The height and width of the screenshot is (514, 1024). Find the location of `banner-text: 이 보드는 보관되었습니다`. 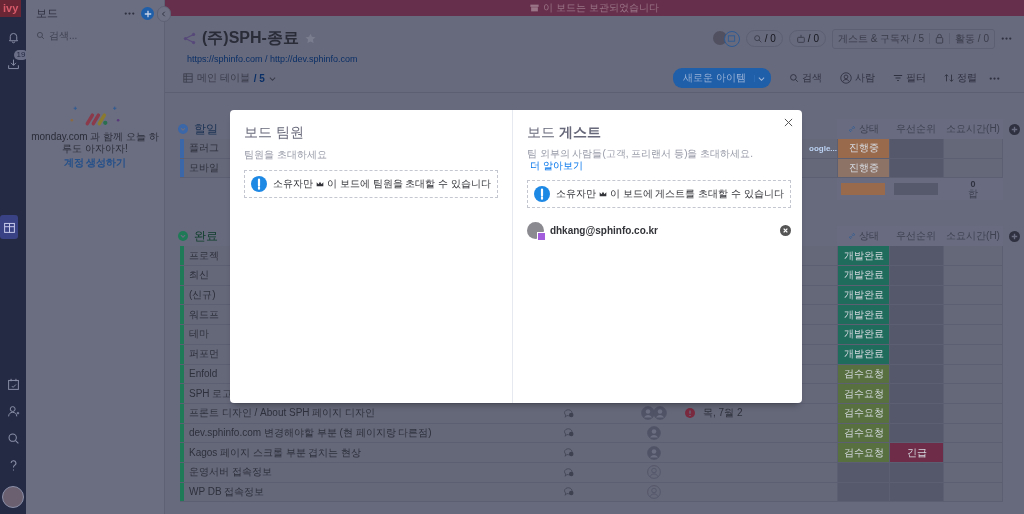

banner-text: 이 보드는 보관되었습니다 is located at coordinates (601, 8).